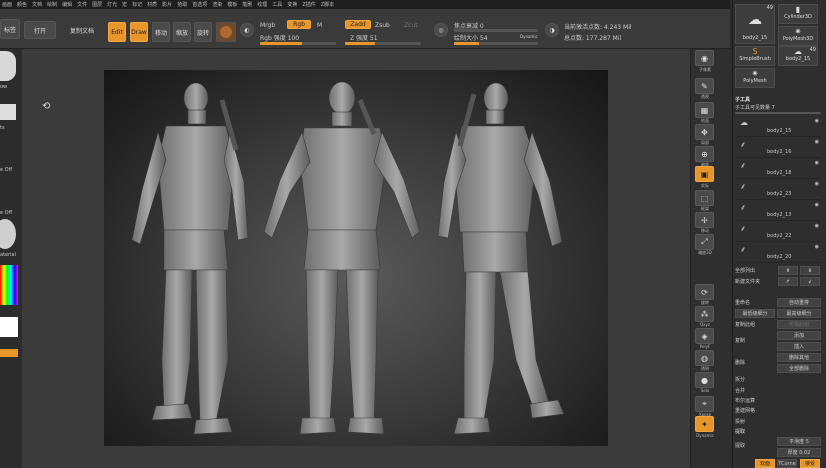 The height and width of the screenshot is (468, 826). What do you see at coordinates (779, 189) in the screenshot?
I see `subtool-item: ⸙ body2_23 ◉` at bounding box center [779, 189].